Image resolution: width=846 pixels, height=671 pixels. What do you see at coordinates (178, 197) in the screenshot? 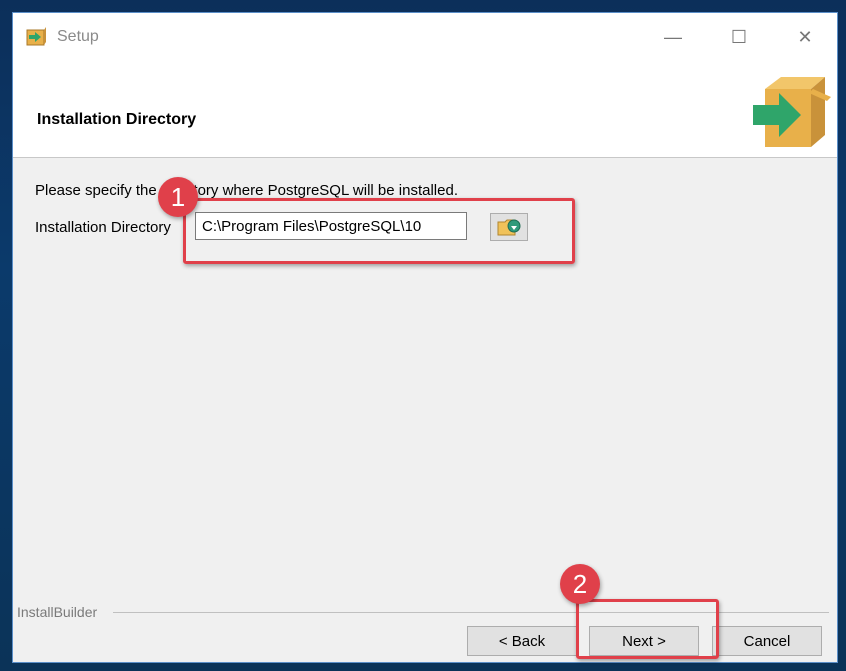
I see `step-1-badge: 1` at bounding box center [178, 197].